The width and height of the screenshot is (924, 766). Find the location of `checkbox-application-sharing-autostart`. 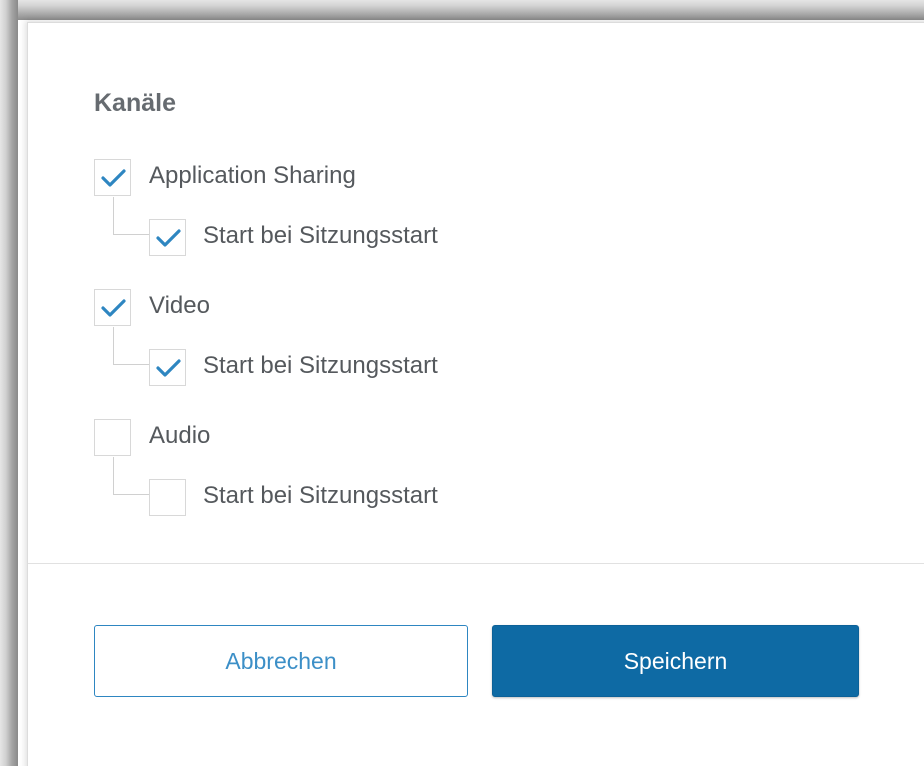

checkbox-application-sharing-autostart is located at coordinates (167, 237).